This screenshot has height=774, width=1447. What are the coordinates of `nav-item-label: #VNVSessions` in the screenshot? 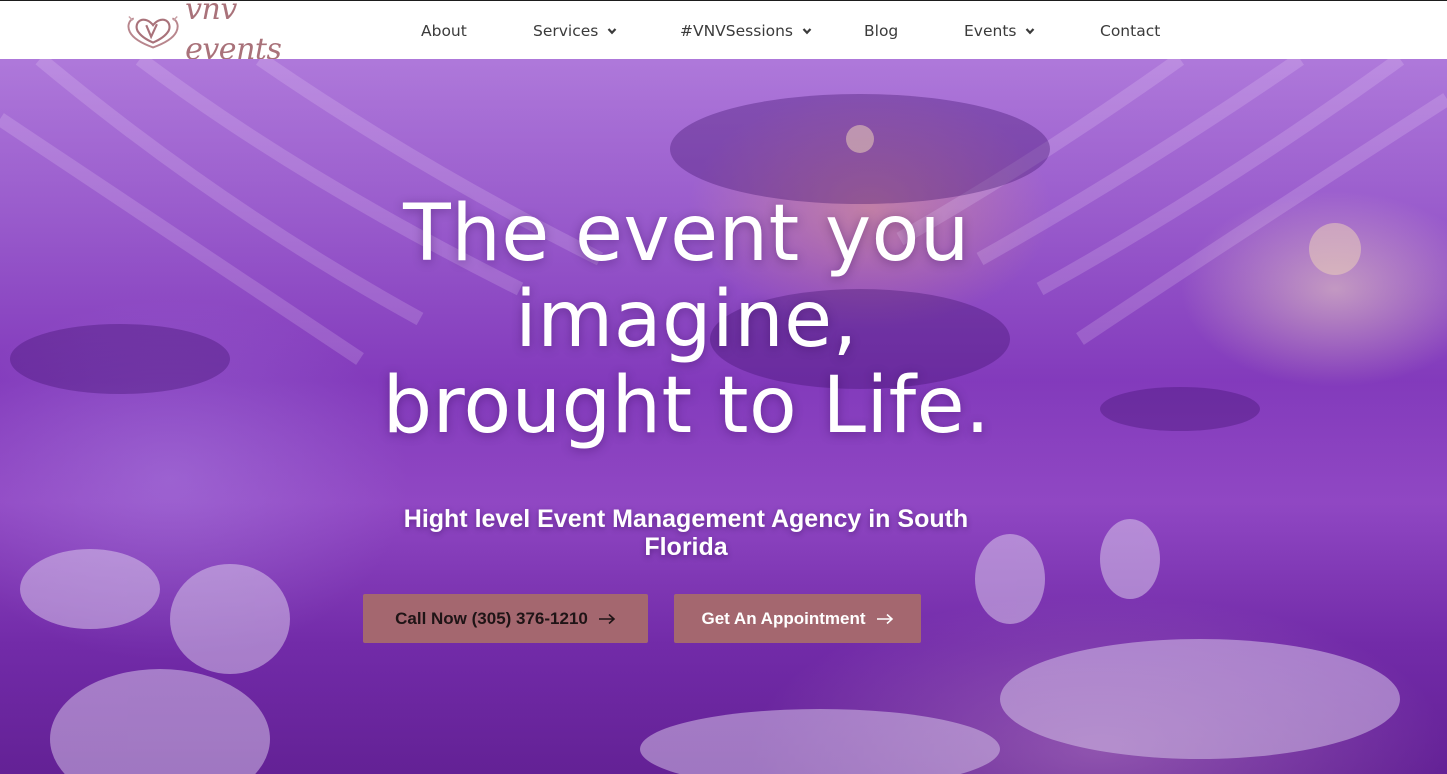 It's located at (737, 30).